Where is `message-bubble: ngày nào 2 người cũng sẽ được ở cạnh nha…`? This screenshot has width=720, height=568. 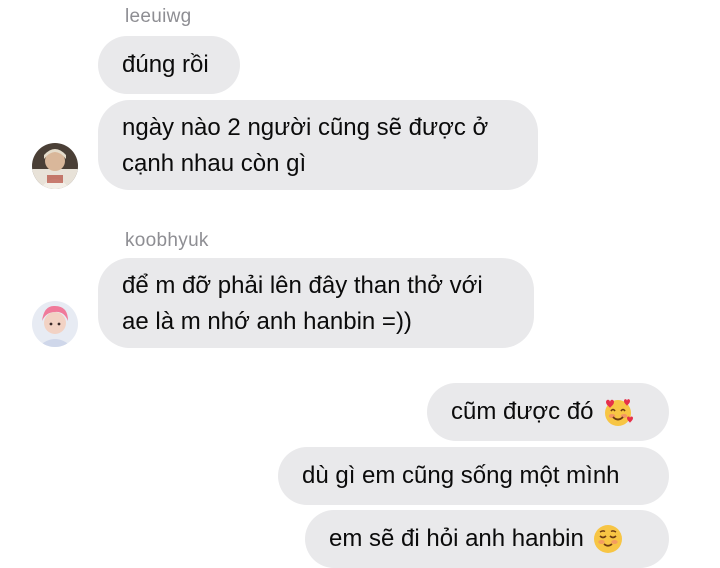
message-bubble: ngày nào 2 người cũng sẽ được ở cạnh nha… is located at coordinates (318, 145).